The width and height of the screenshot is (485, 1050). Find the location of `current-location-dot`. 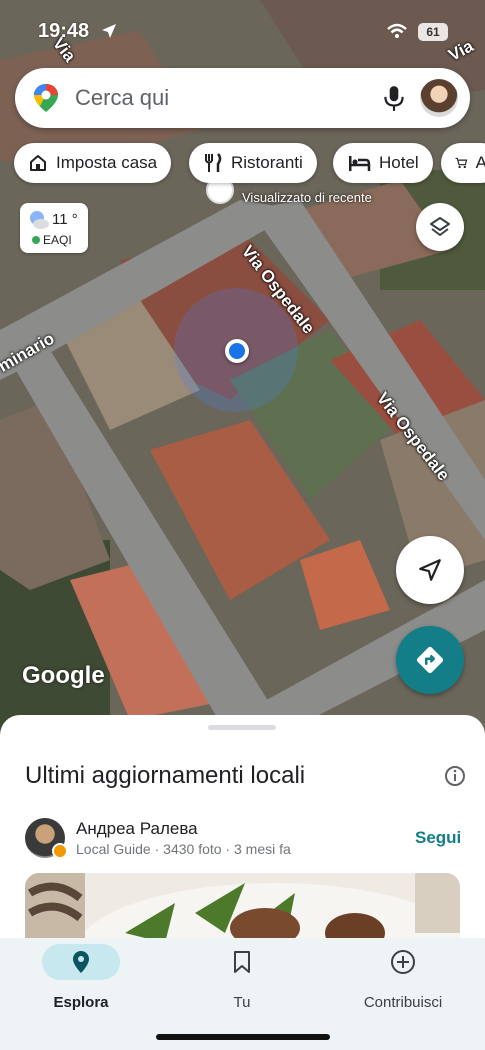

current-location-dot is located at coordinates (237, 351).